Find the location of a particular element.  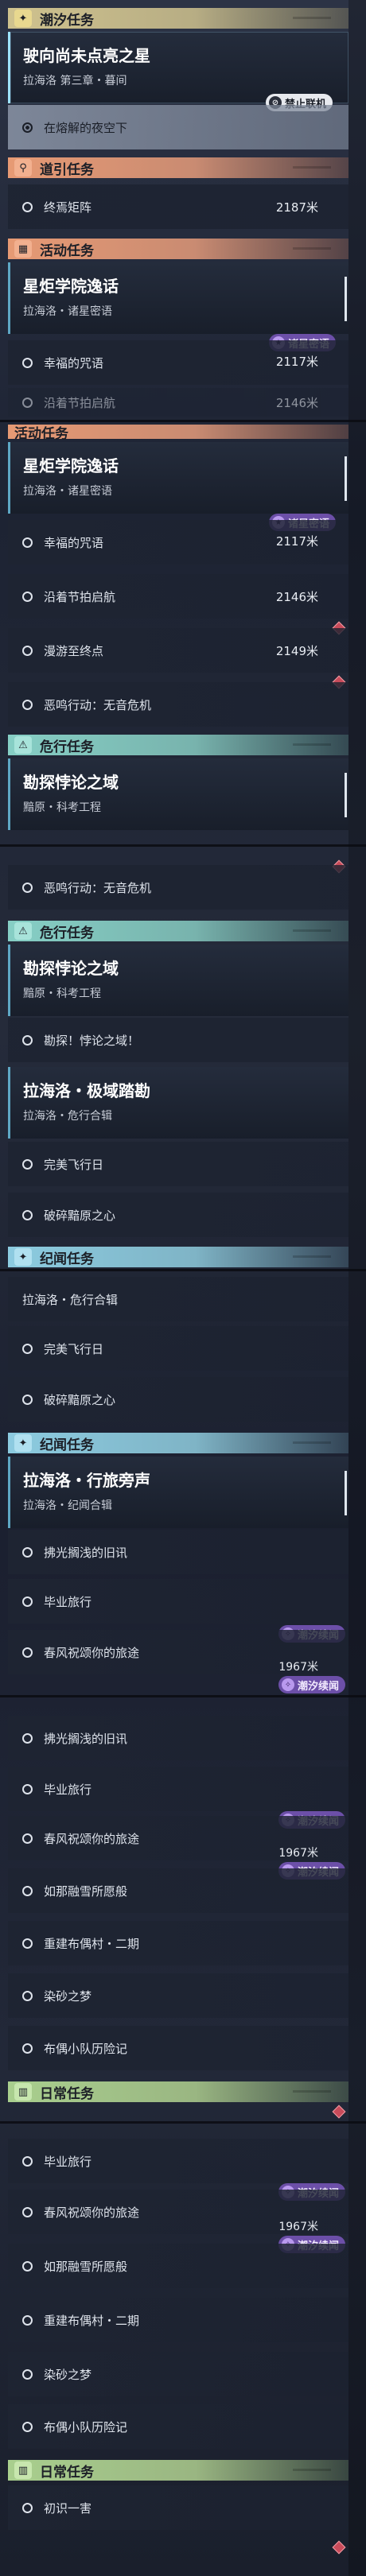

step-row-evil-2: 恶鸣行动：无音危机 is located at coordinates (178, 887).